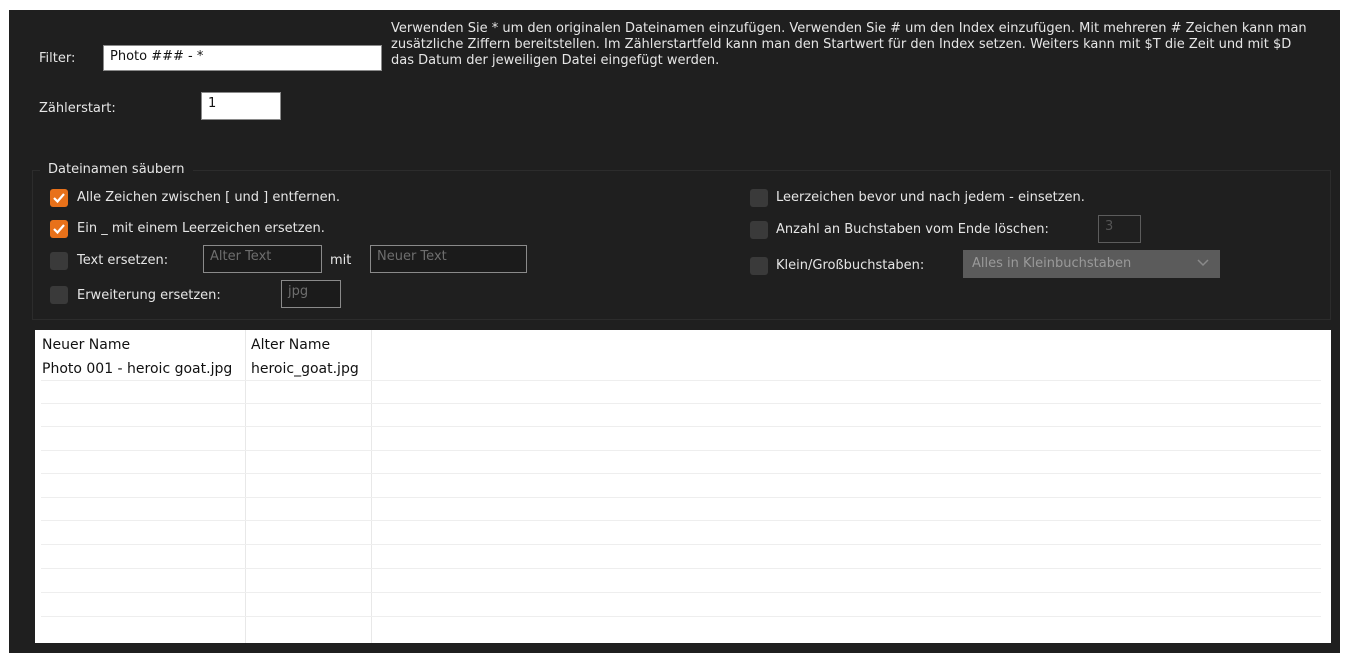 The width and height of the screenshot is (1345, 653). What do you see at coordinates (149, 295) in the screenshot?
I see `replace-extension-label: Erweiterung ersetzen:` at bounding box center [149, 295].